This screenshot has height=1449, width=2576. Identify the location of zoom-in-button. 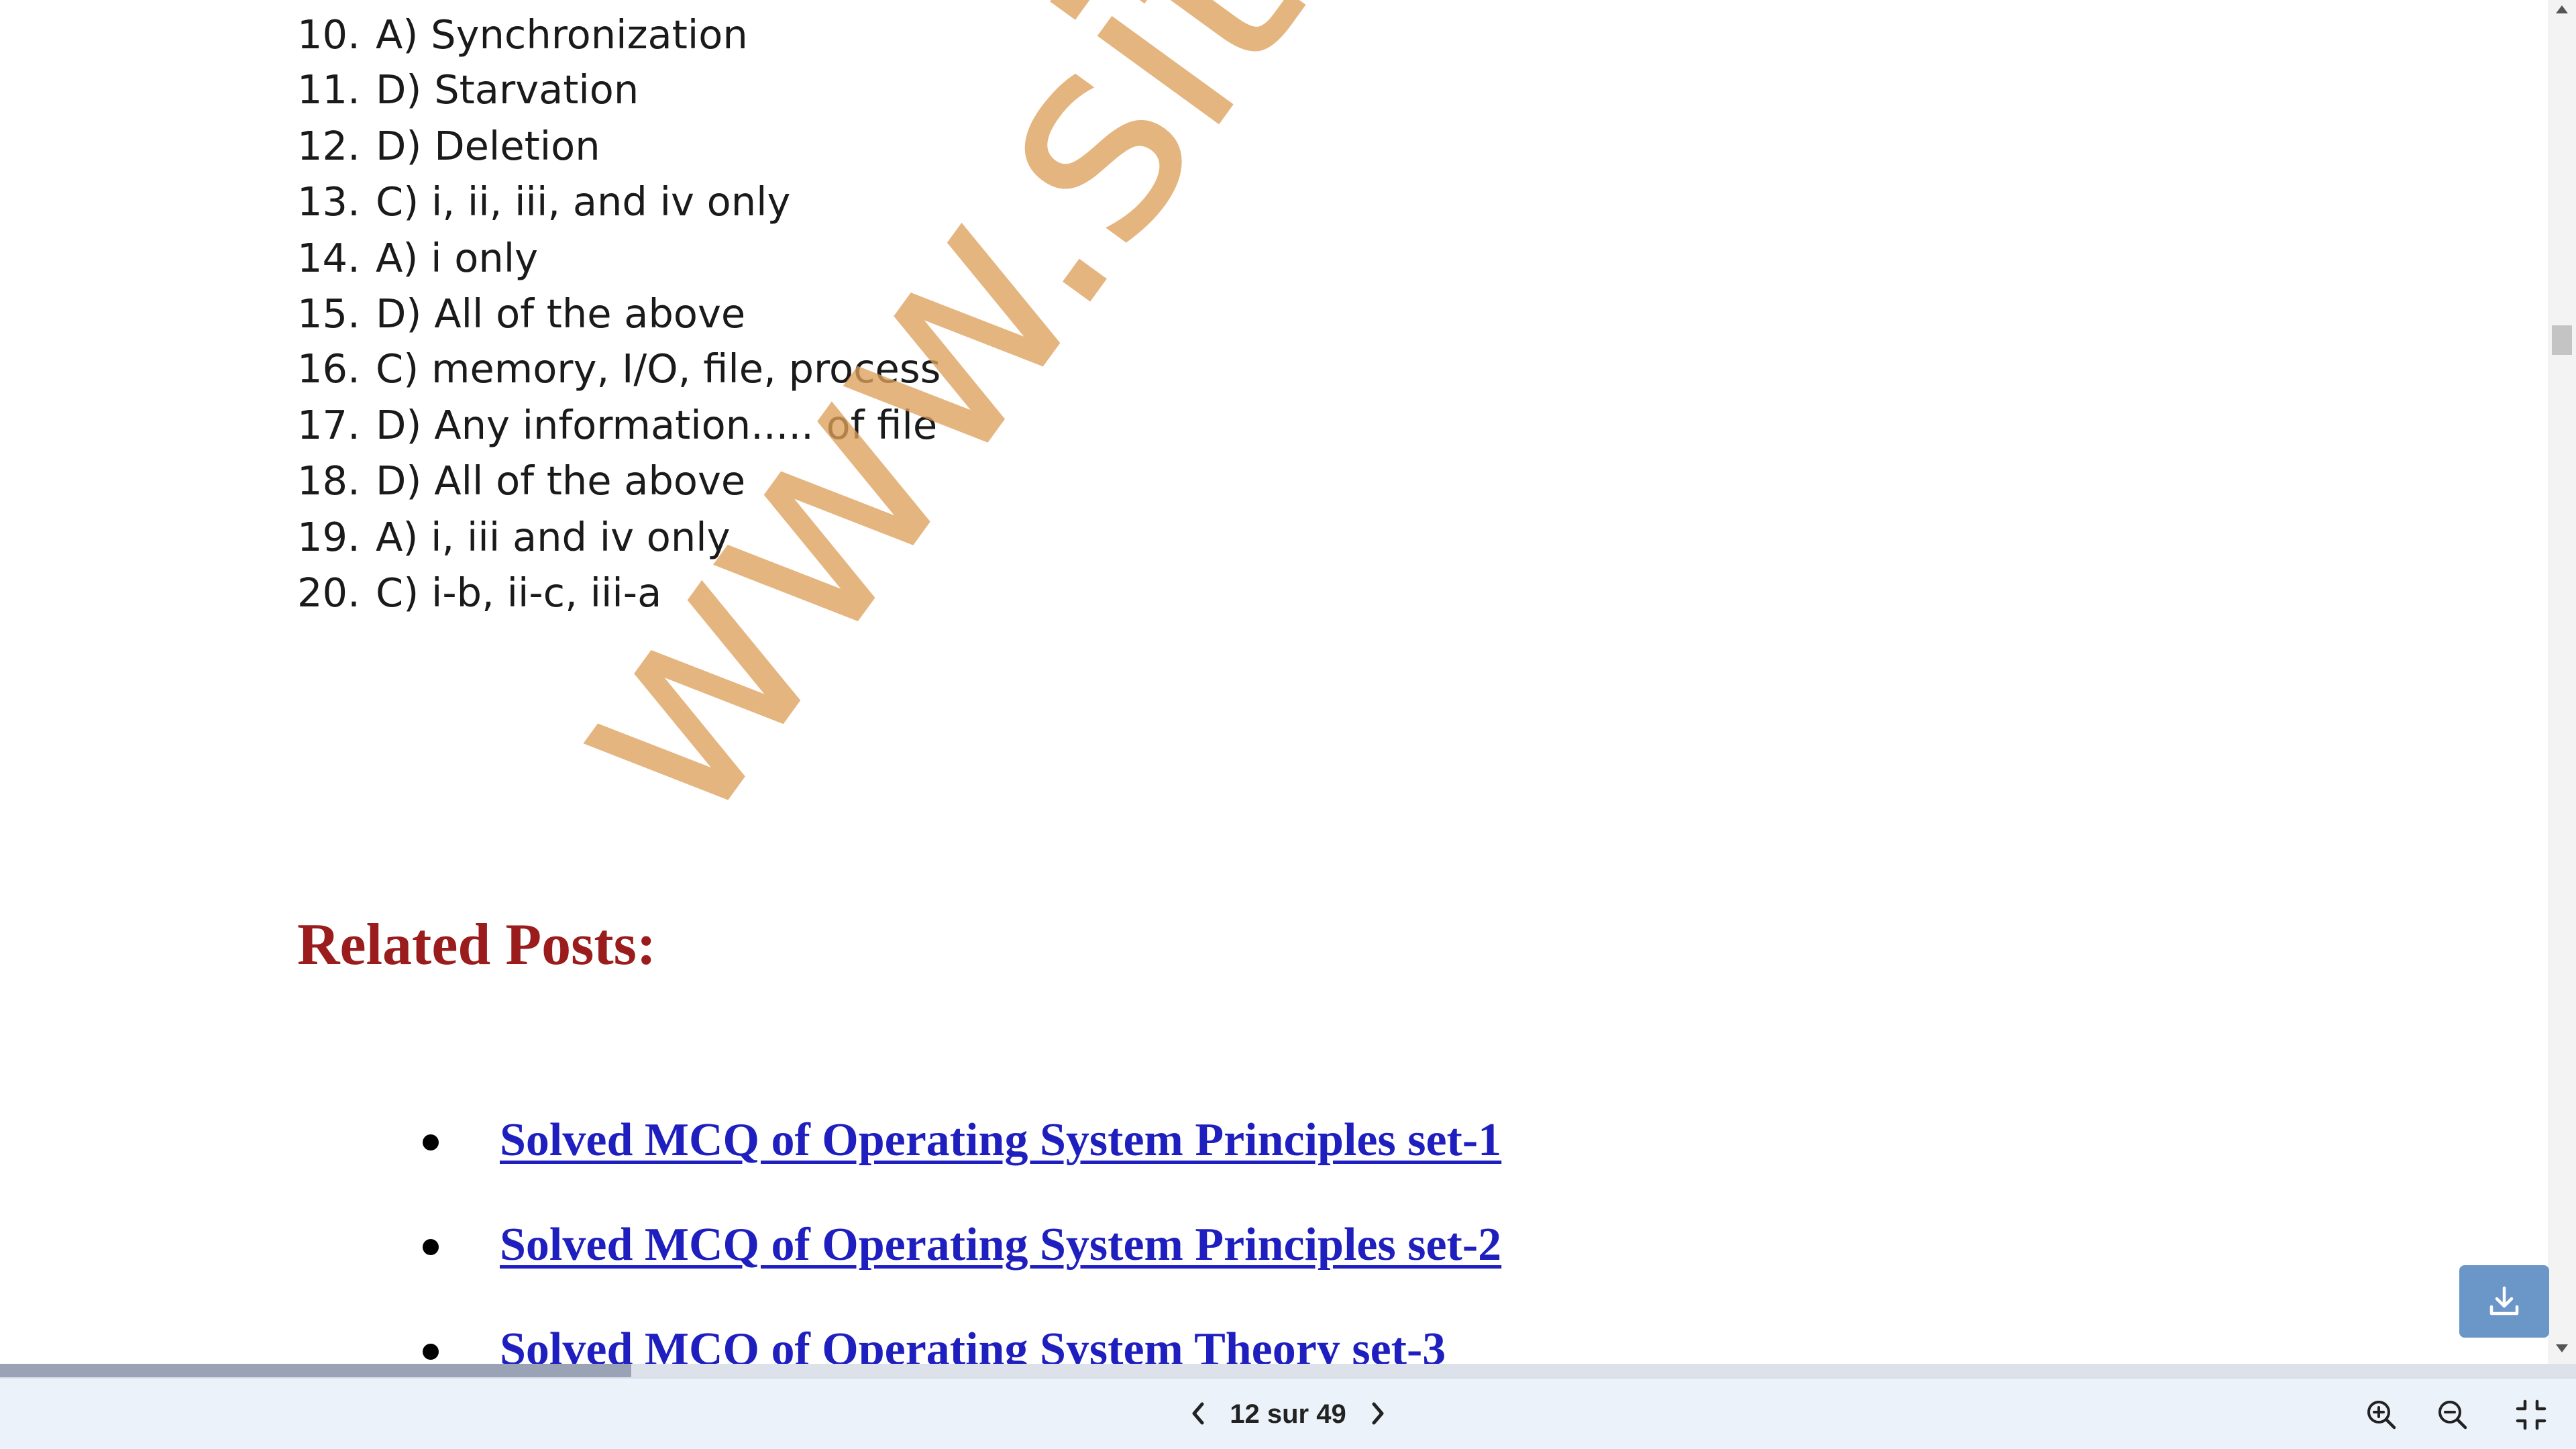
(2381, 1415).